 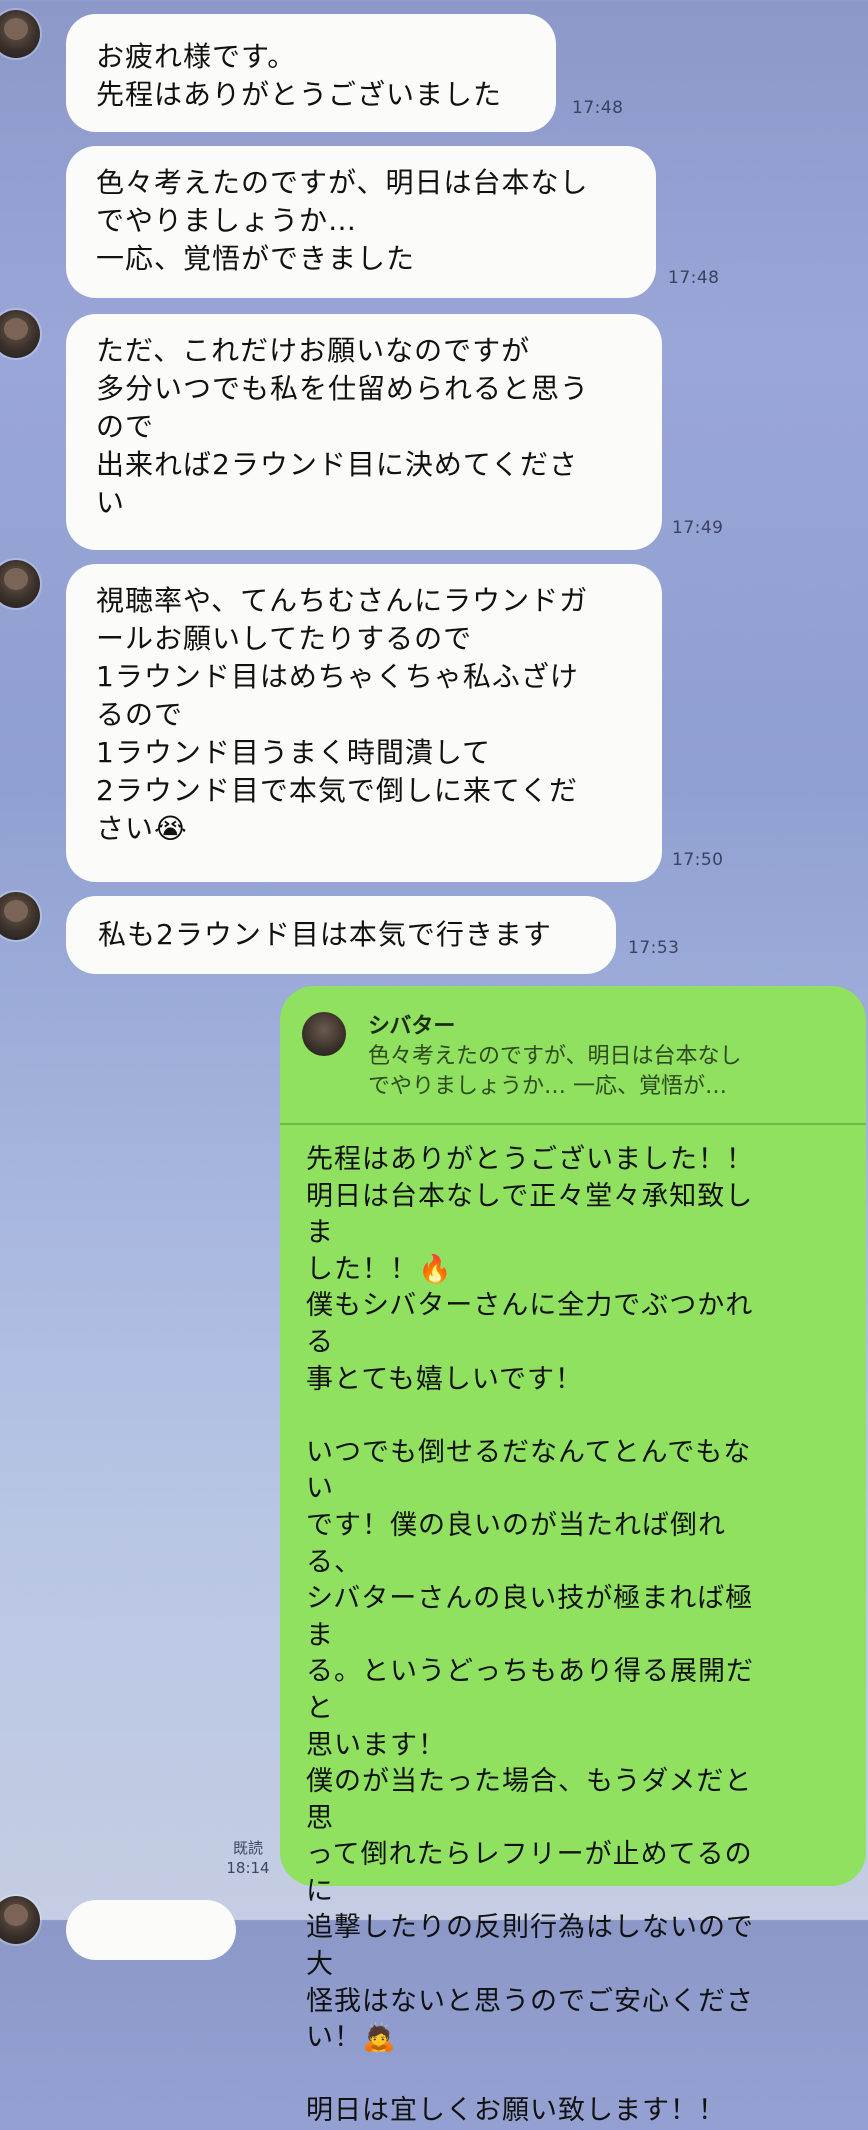 I want to click on message-time: 17:53, so click(x=654, y=948).